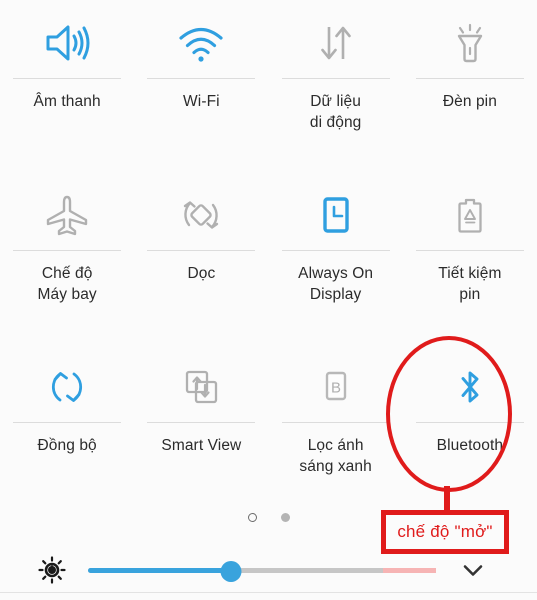 This screenshot has width=537, height=600. Describe the element at coordinates (470, 426) in the screenshot. I see `tile-bluetooth: Bluetooth` at that location.